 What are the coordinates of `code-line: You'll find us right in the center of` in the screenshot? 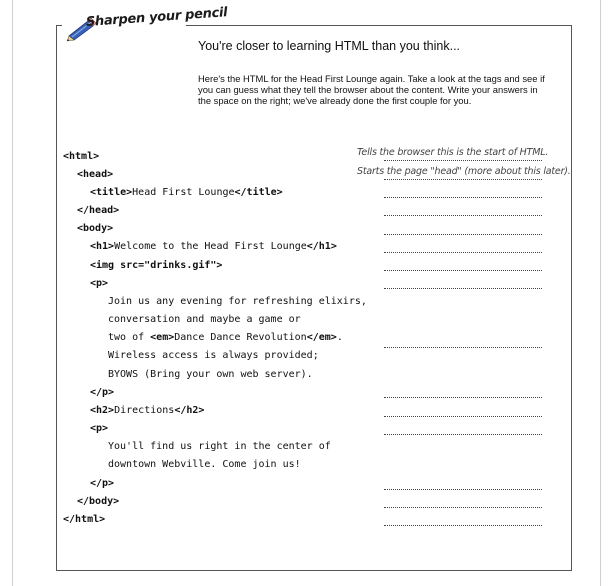 It's located at (219, 446).